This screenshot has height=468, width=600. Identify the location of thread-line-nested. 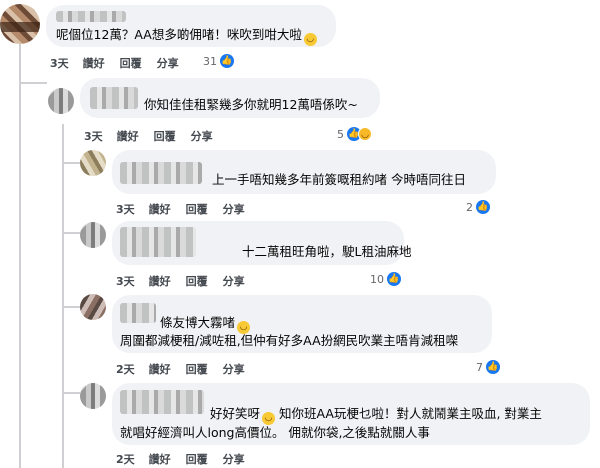
(63, 296).